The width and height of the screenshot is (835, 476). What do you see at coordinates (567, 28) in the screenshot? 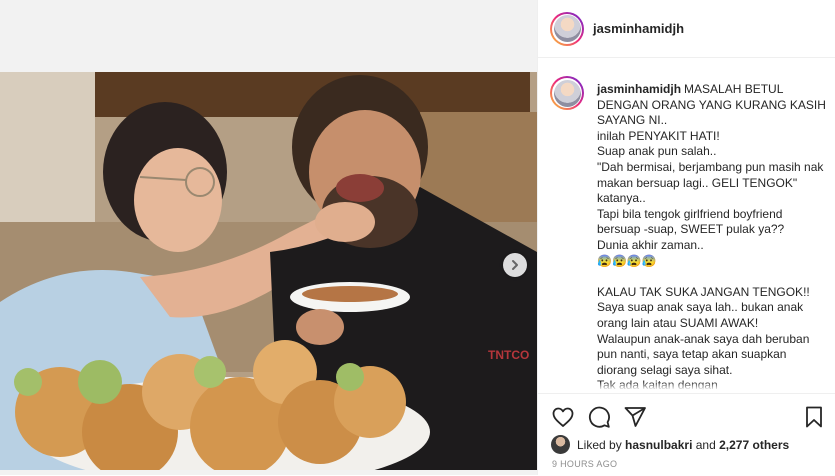
I see `profile-avatar` at bounding box center [567, 28].